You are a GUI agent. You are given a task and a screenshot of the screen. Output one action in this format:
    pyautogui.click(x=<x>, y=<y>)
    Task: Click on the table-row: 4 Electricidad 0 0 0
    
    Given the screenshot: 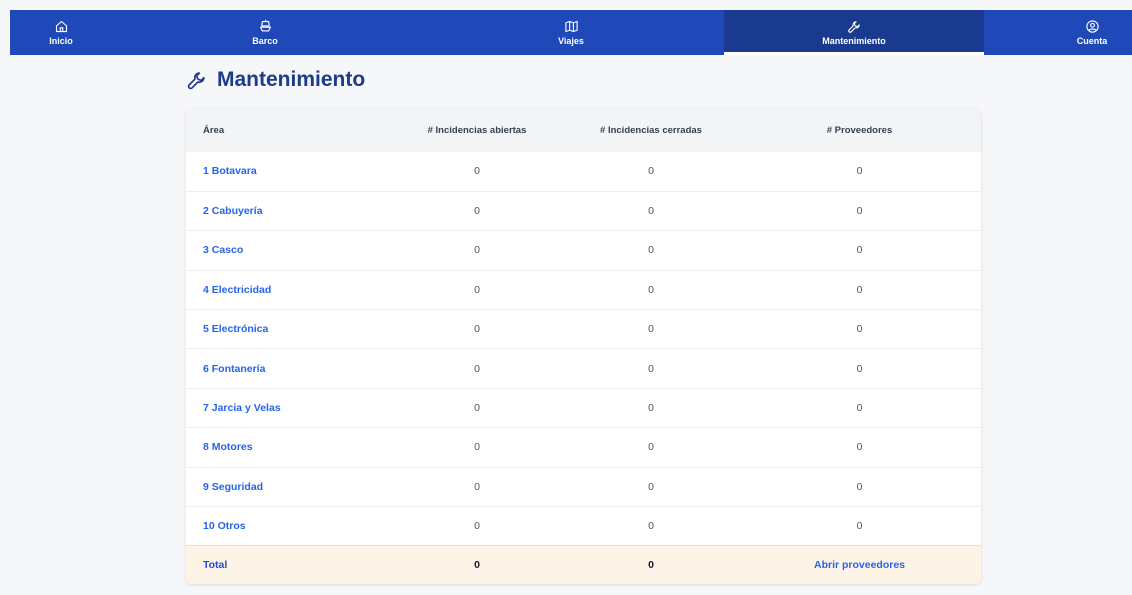 What is the action you would take?
    pyautogui.click(x=583, y=289)
    